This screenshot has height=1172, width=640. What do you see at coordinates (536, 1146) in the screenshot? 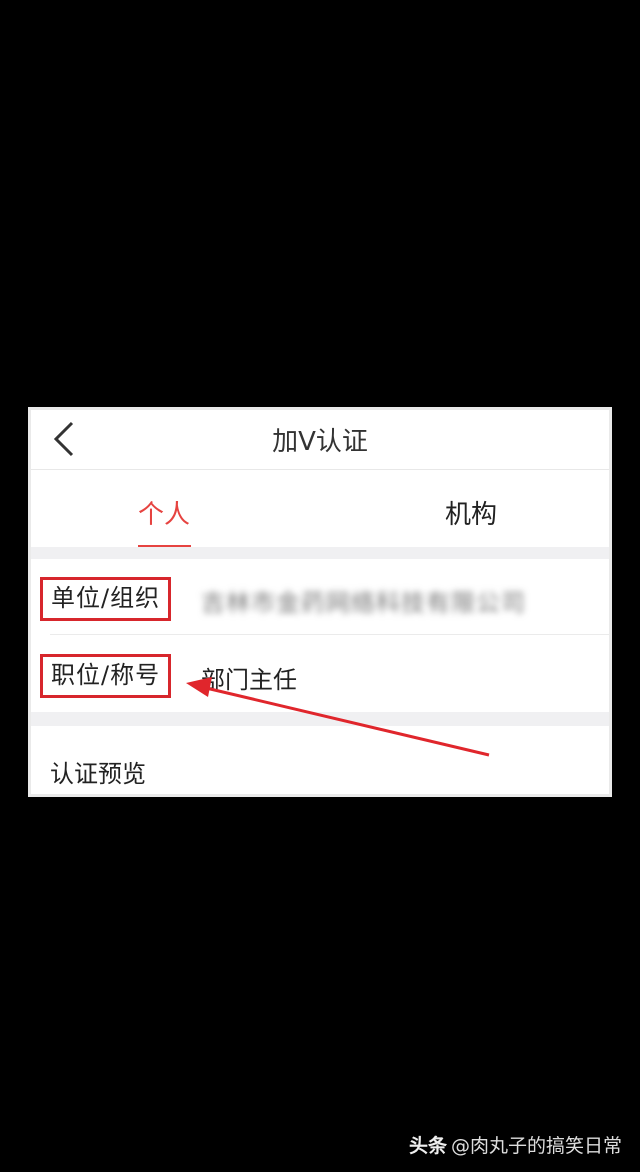
I see `watermark-handle: @肉丸子的搞笑日常` at bounding box center [536, 1146].